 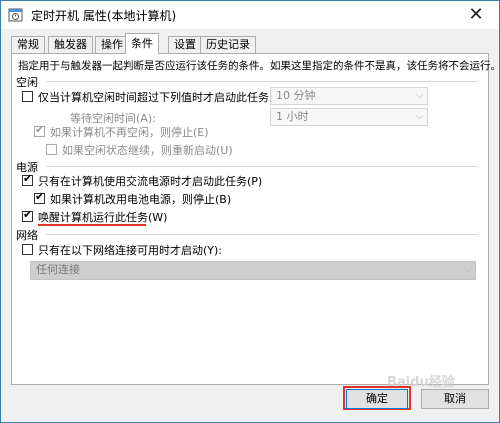 I want to click on tab-settings: 设置, so click(x=185, y=44).